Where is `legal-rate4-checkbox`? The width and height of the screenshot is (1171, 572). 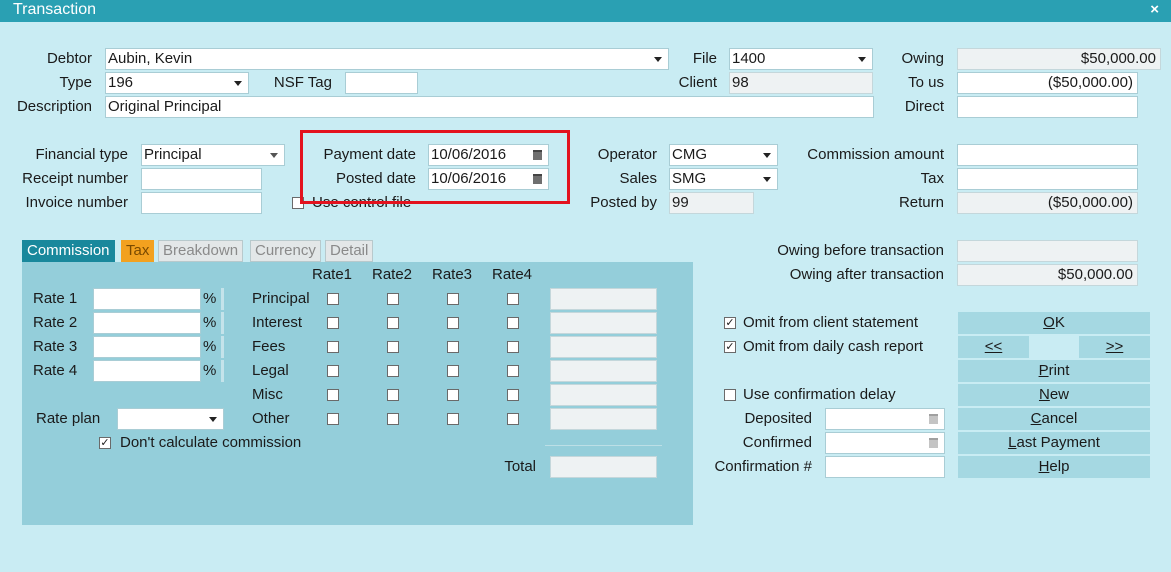
legal-rate4-checkbox is located at coordinates (513, 371).